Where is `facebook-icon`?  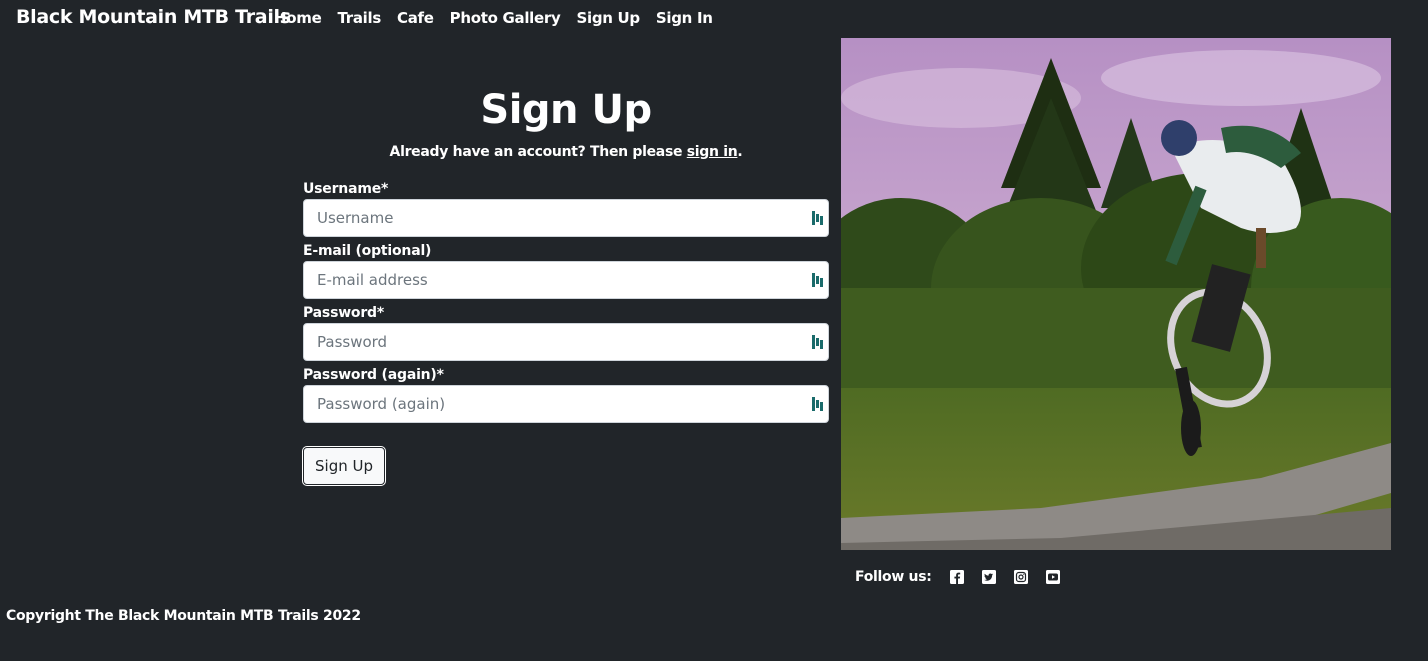
facebook-icon is located at coordinates (956, 577).